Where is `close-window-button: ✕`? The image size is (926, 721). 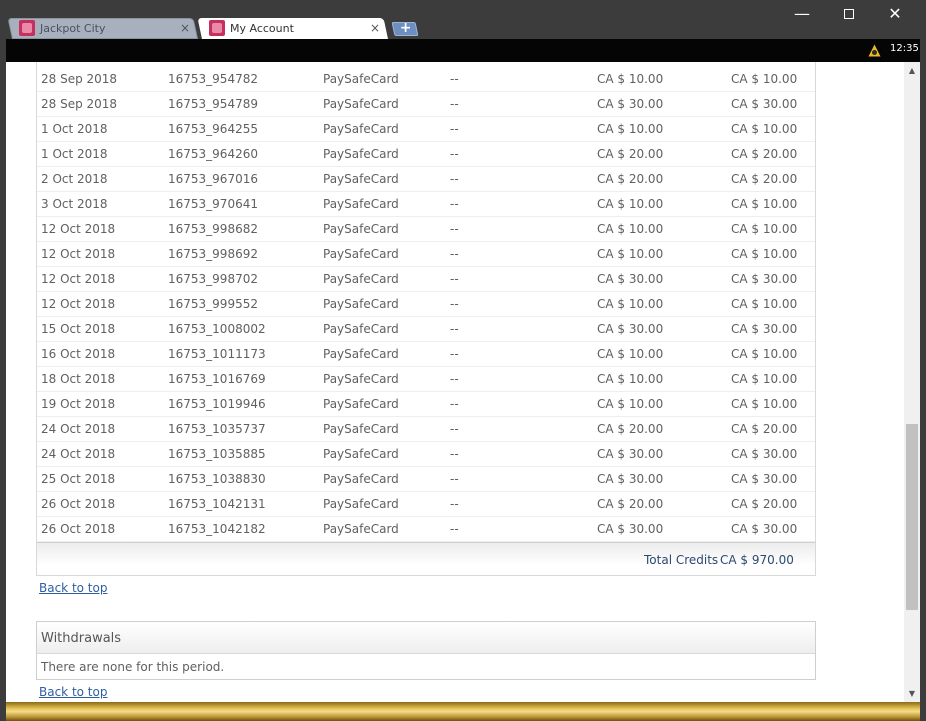
close-window-button: ✕ is located at coordinates (895, 13).